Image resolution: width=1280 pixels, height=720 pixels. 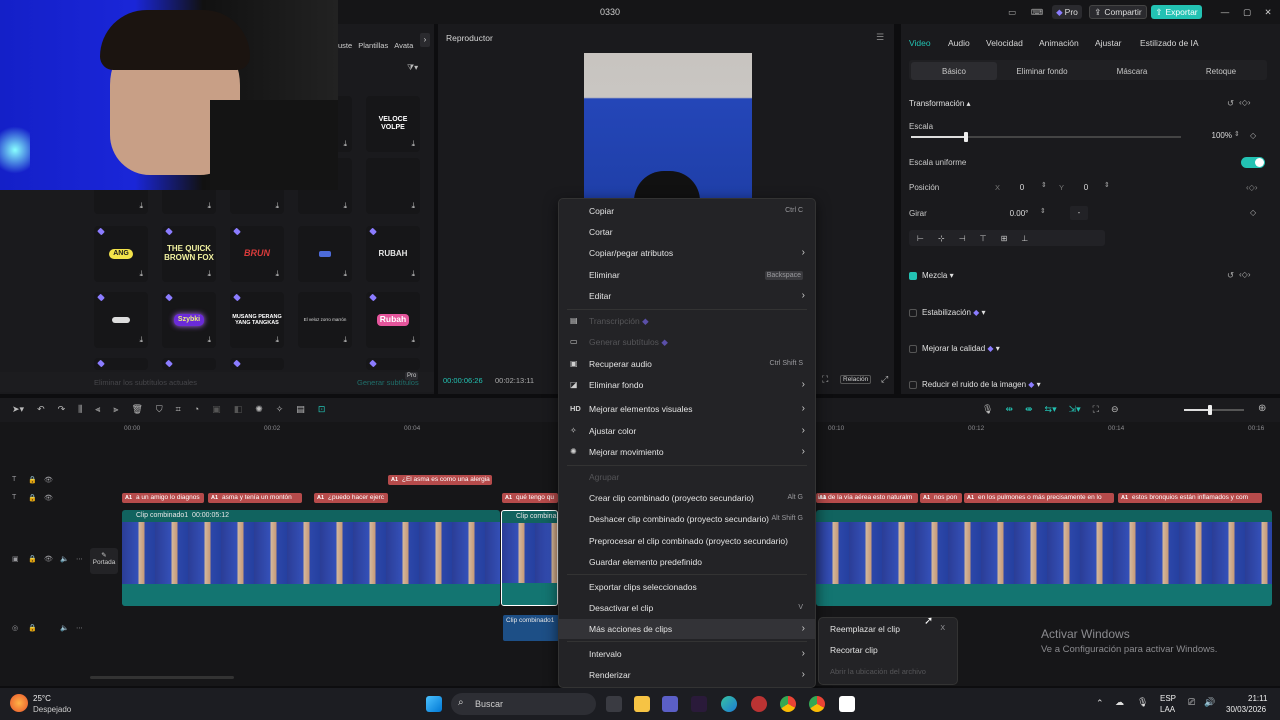 I want to click on menu-item-render: Renderizar ›, so click(x=687, y=675).